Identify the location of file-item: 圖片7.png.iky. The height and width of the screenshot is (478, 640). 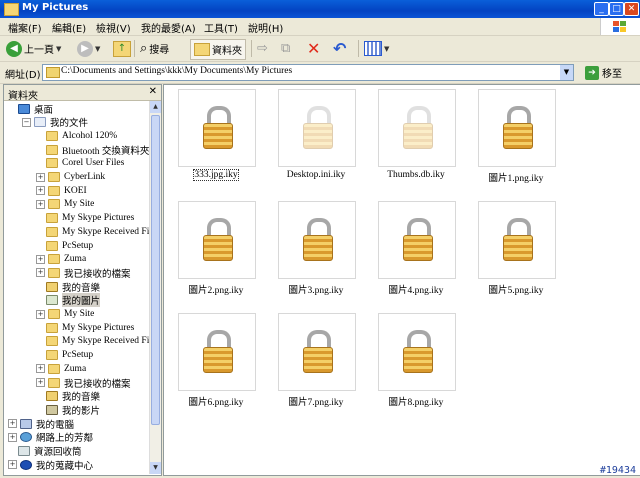
(310, 363).